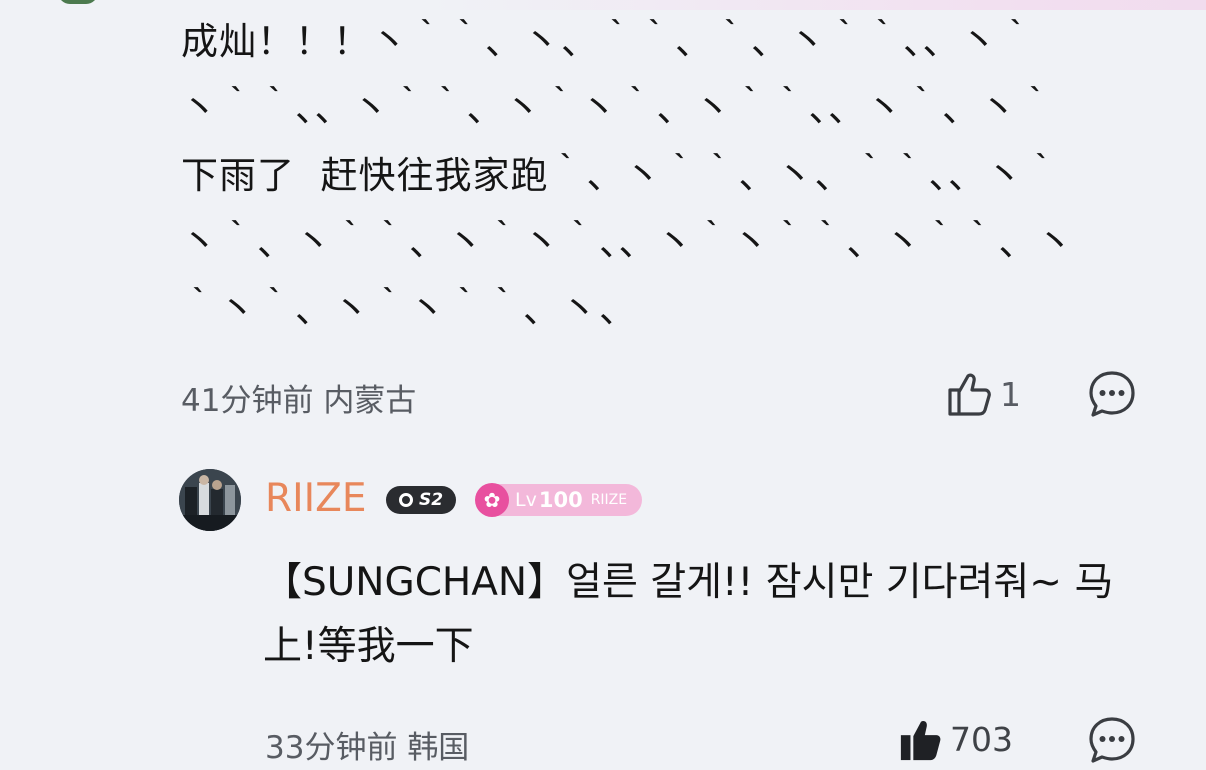 Image resolution: width=1206 pixels, height=770 pixels. I want to click on reply-button, so click(1112, 394).